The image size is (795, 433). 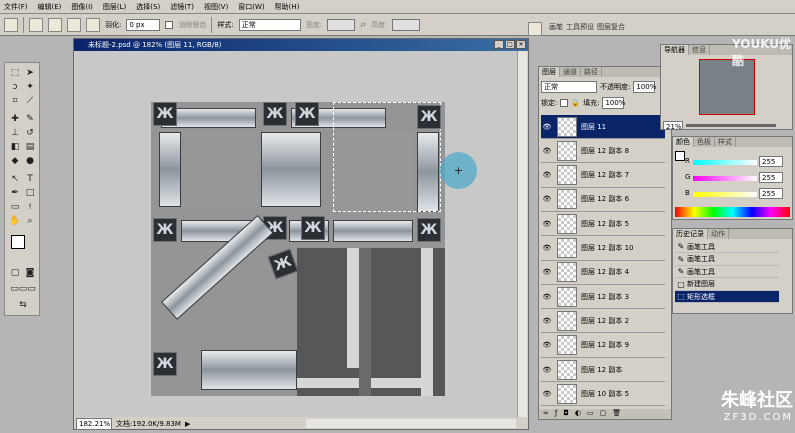 What do you see at coordinates (114, 7) in the screenshot?
I see `menu-layer: 图层(L)` at bounding box center [114, 7].